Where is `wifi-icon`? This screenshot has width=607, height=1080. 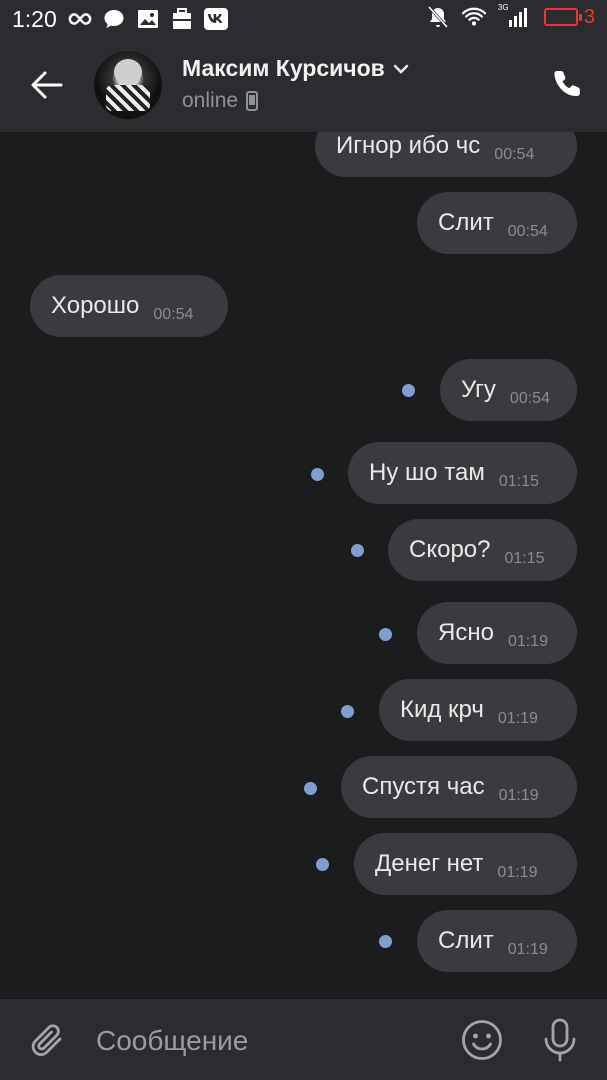 wifi-icon is located at coordinates (473, 17).